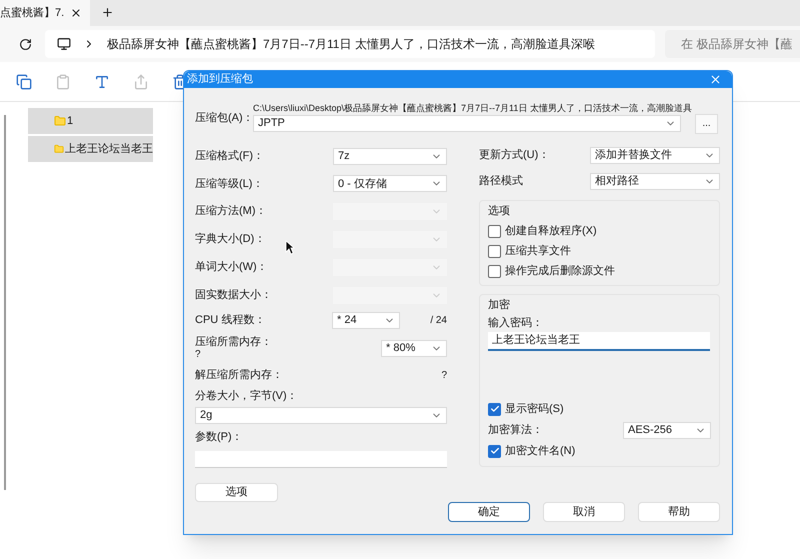 The width and height of the screenshot is (800, 559). I want to click on field-label: 路径模式, so click(501, 181).